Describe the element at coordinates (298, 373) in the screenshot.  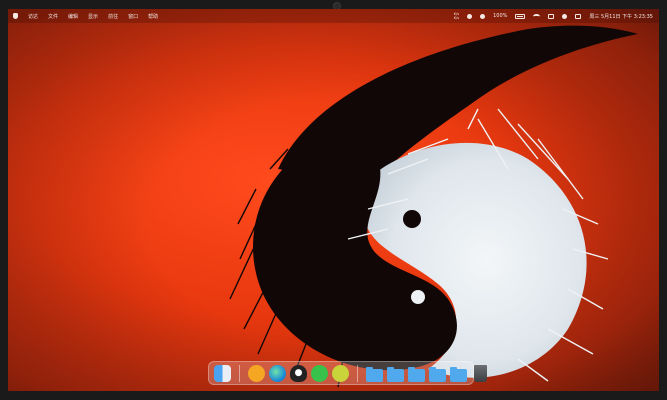
I see `qq-icon` at that location.